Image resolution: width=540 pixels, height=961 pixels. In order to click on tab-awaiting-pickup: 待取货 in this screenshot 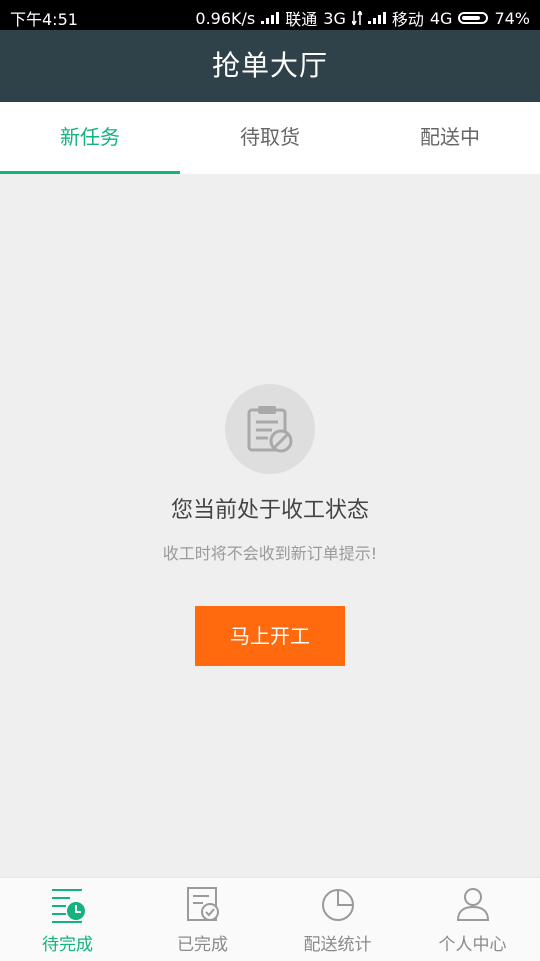, I will do `click(270, 138)`.